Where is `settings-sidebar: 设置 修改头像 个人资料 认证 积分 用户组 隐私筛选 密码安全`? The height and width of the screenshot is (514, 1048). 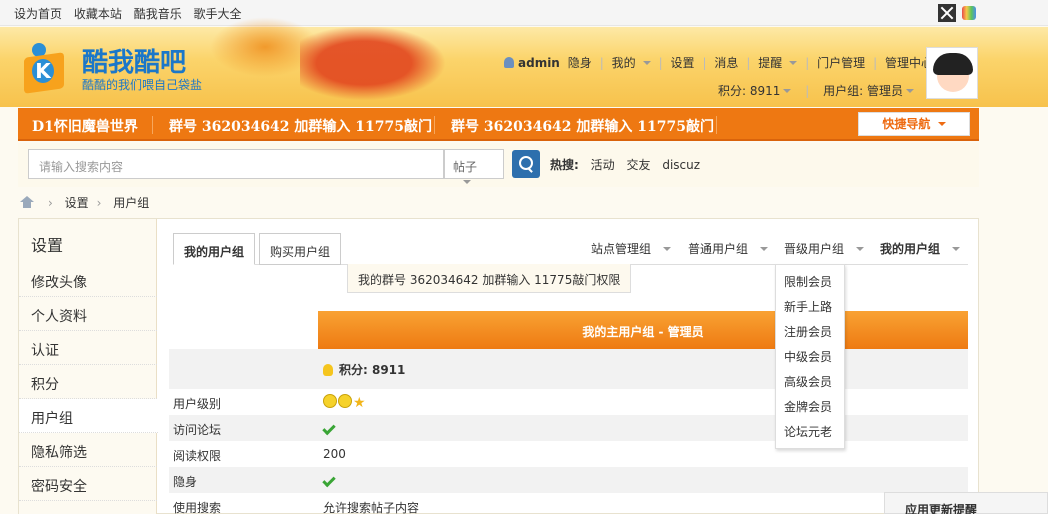
settings-sidebar: 设置 修改头像 个人资料 认证 积分 用户组 隐私筛选 密码安全 is located at coordinates (88, 366).